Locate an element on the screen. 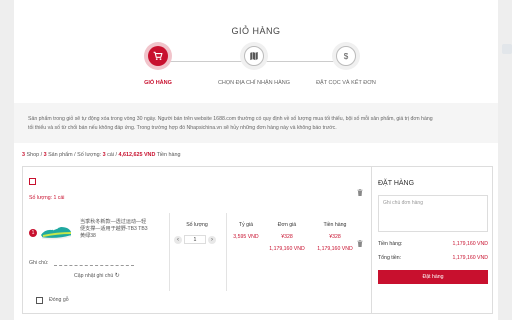  wood-packing-checkbox is located at coordinates (39, 300).